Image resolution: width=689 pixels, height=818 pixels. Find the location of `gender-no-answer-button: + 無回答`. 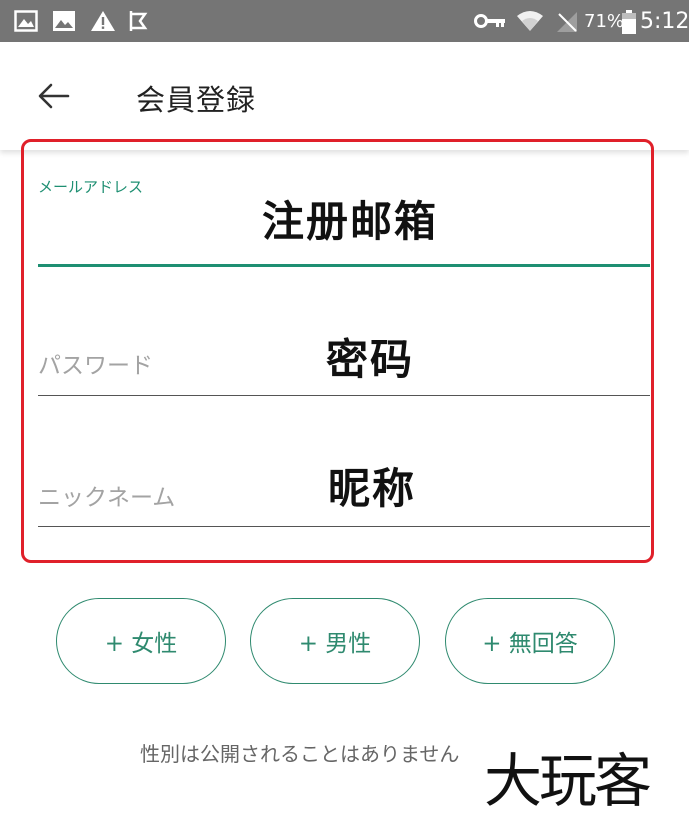

gender-no-answer-button: + 無回答 is located at coordinates (530, 641).